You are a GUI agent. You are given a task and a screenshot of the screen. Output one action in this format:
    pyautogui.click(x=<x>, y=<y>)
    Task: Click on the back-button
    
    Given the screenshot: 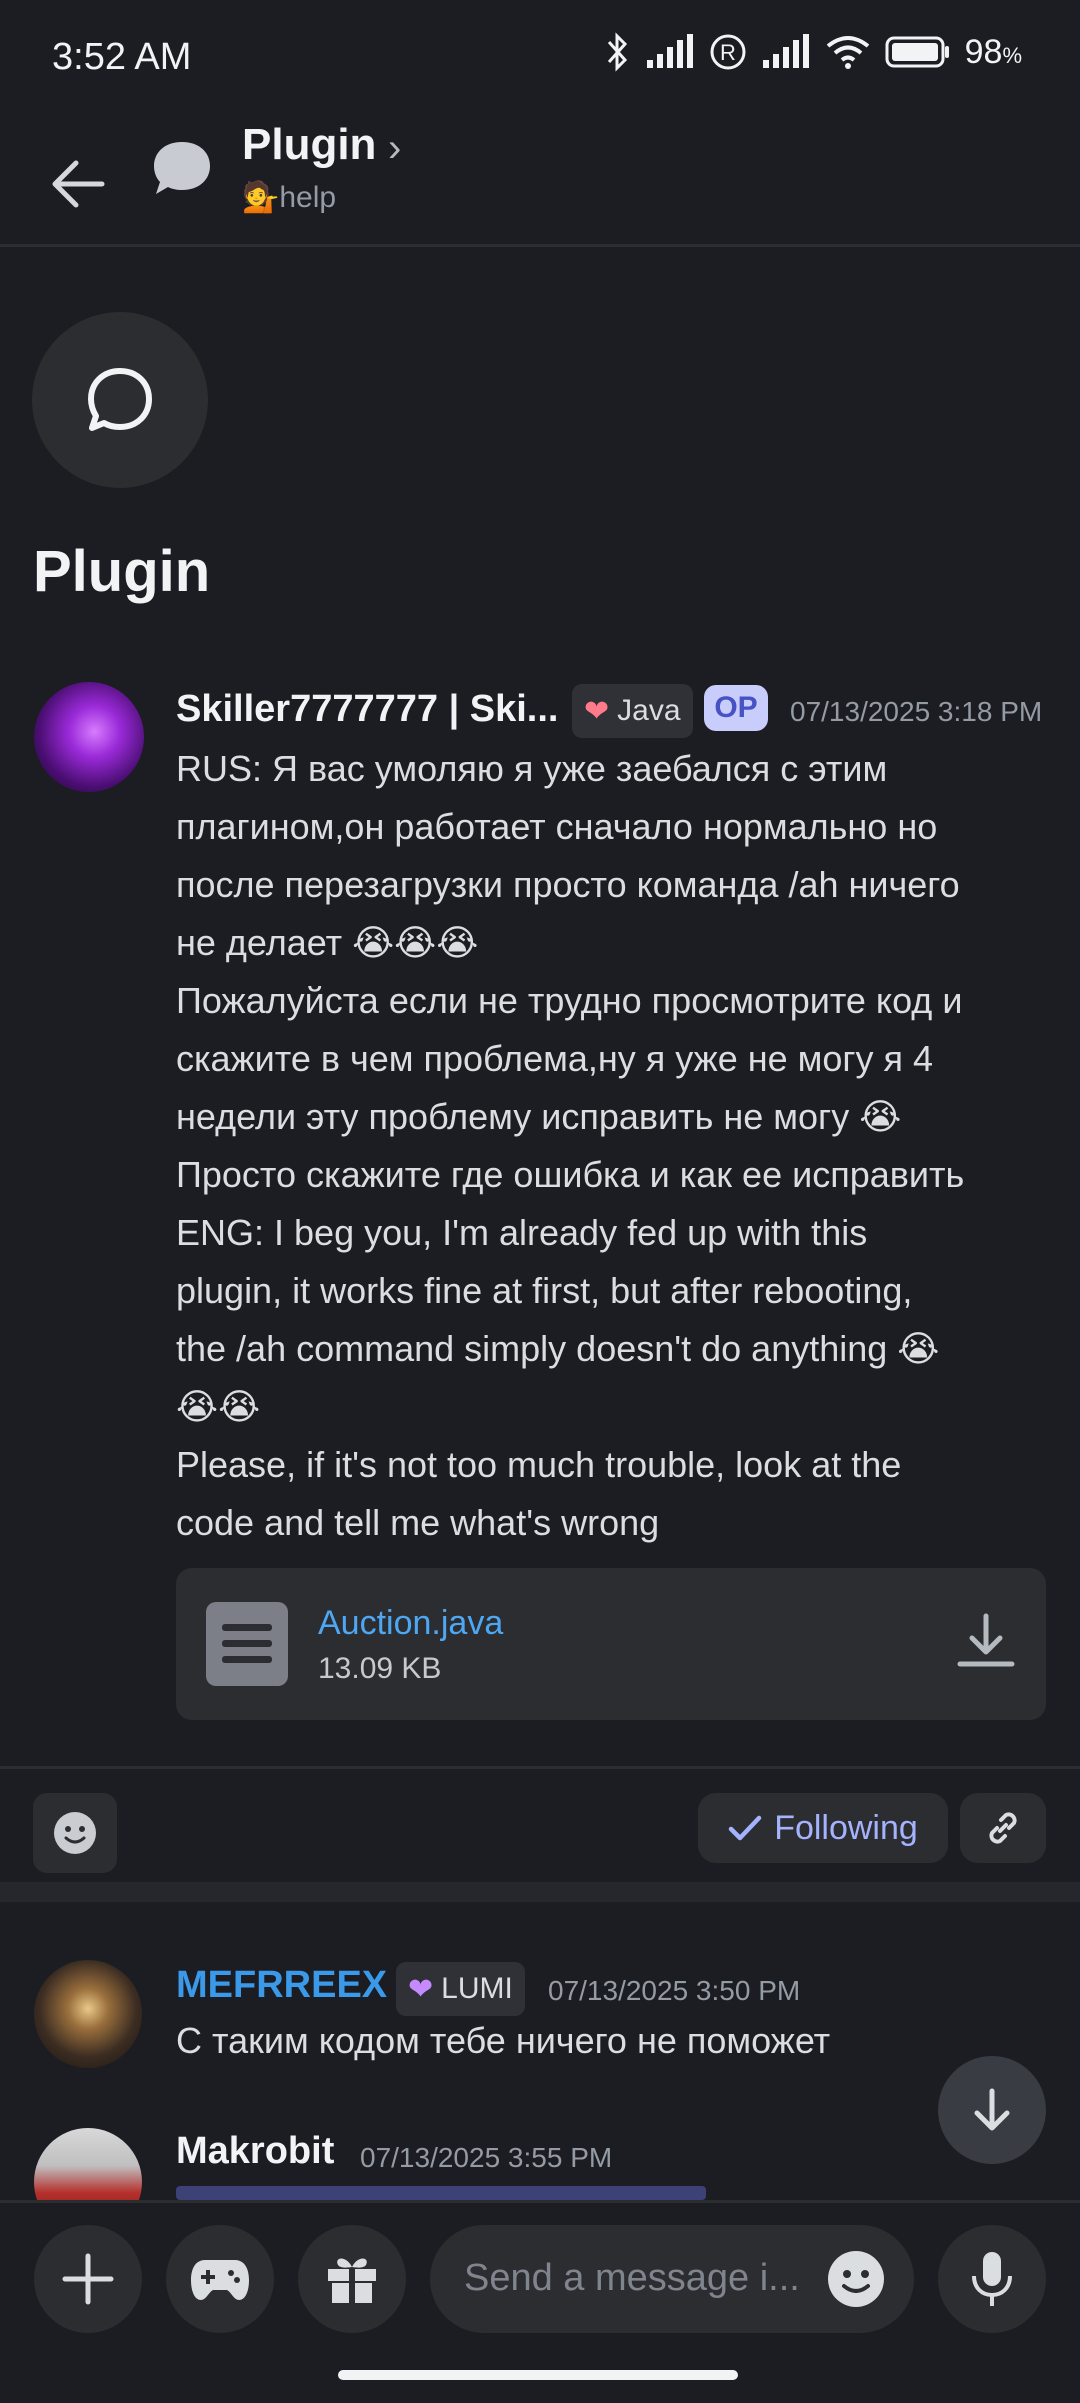 What is the action you would take?
    pyautogui.click(x=78, y=184)
    